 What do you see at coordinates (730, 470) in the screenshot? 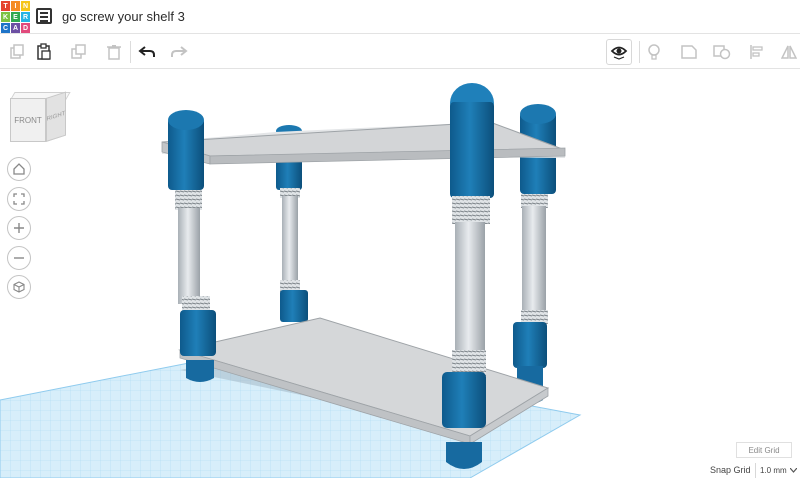
I see `snap-grid-label: Snap Grid` at bounding box center [730, 470].